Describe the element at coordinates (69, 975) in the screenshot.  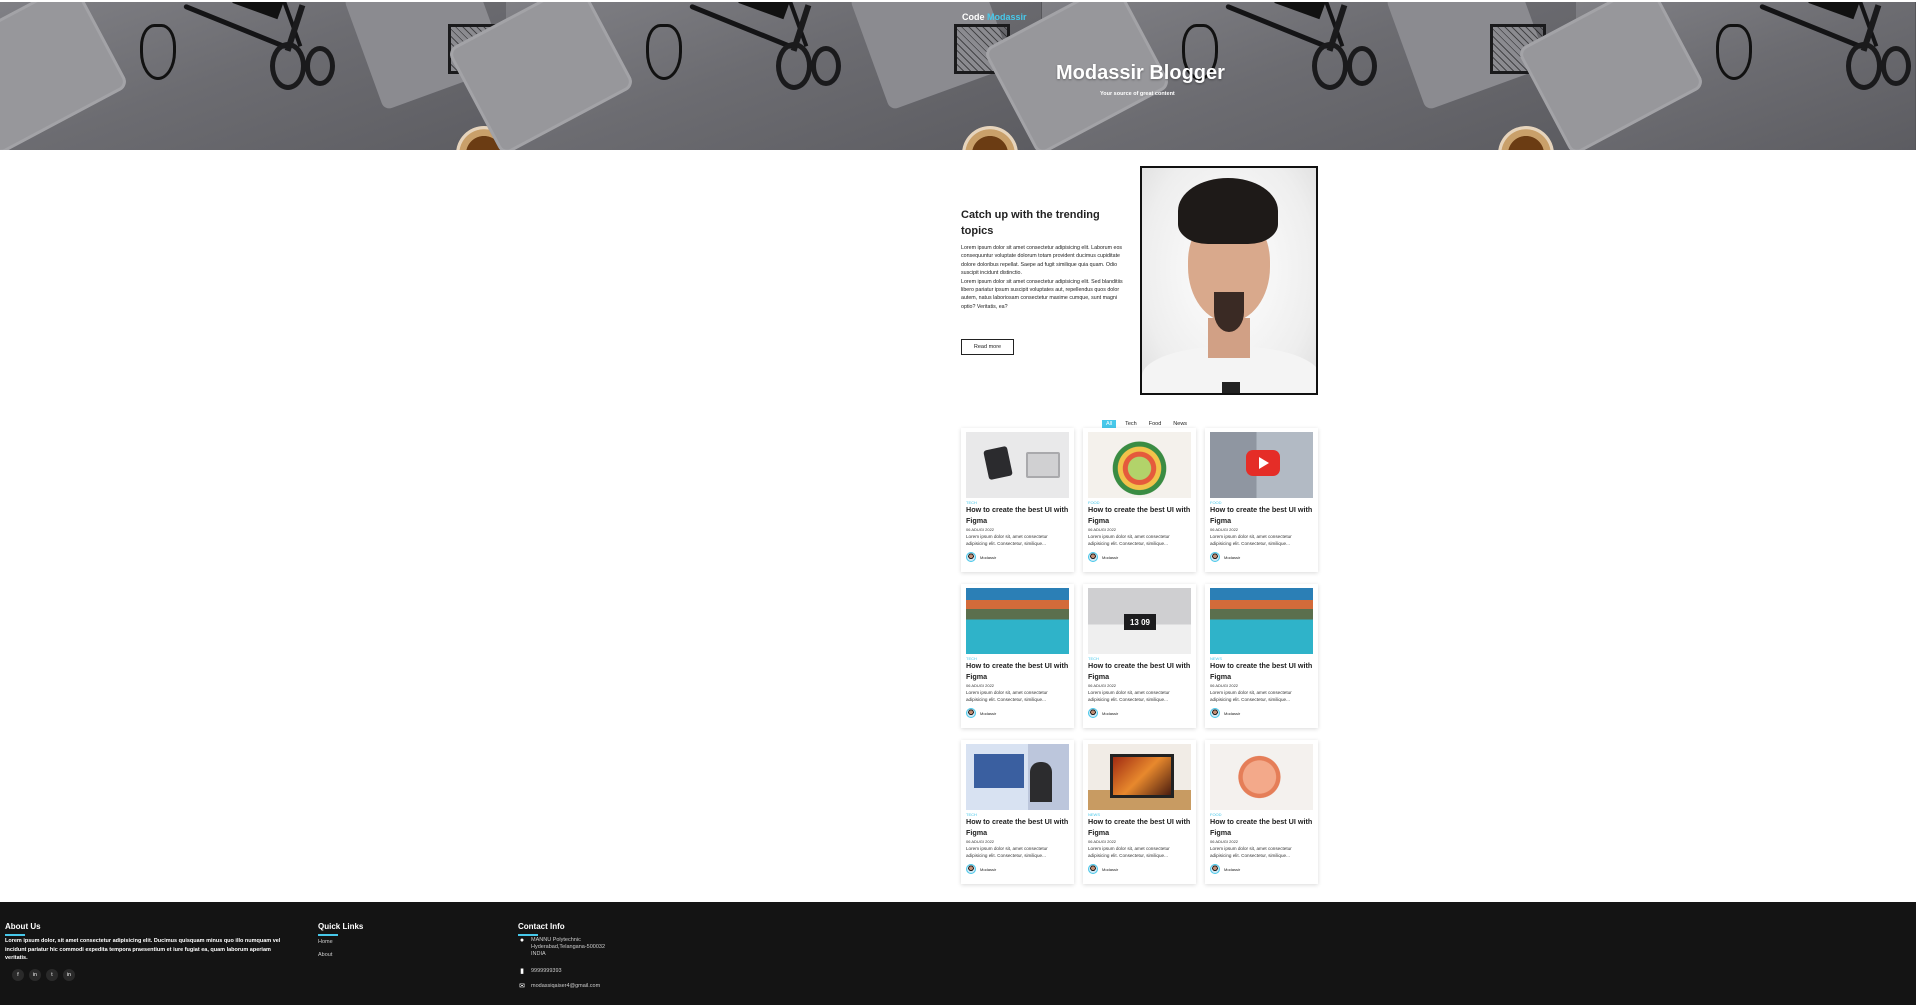
I see `linkedin-icon: in` at that location.